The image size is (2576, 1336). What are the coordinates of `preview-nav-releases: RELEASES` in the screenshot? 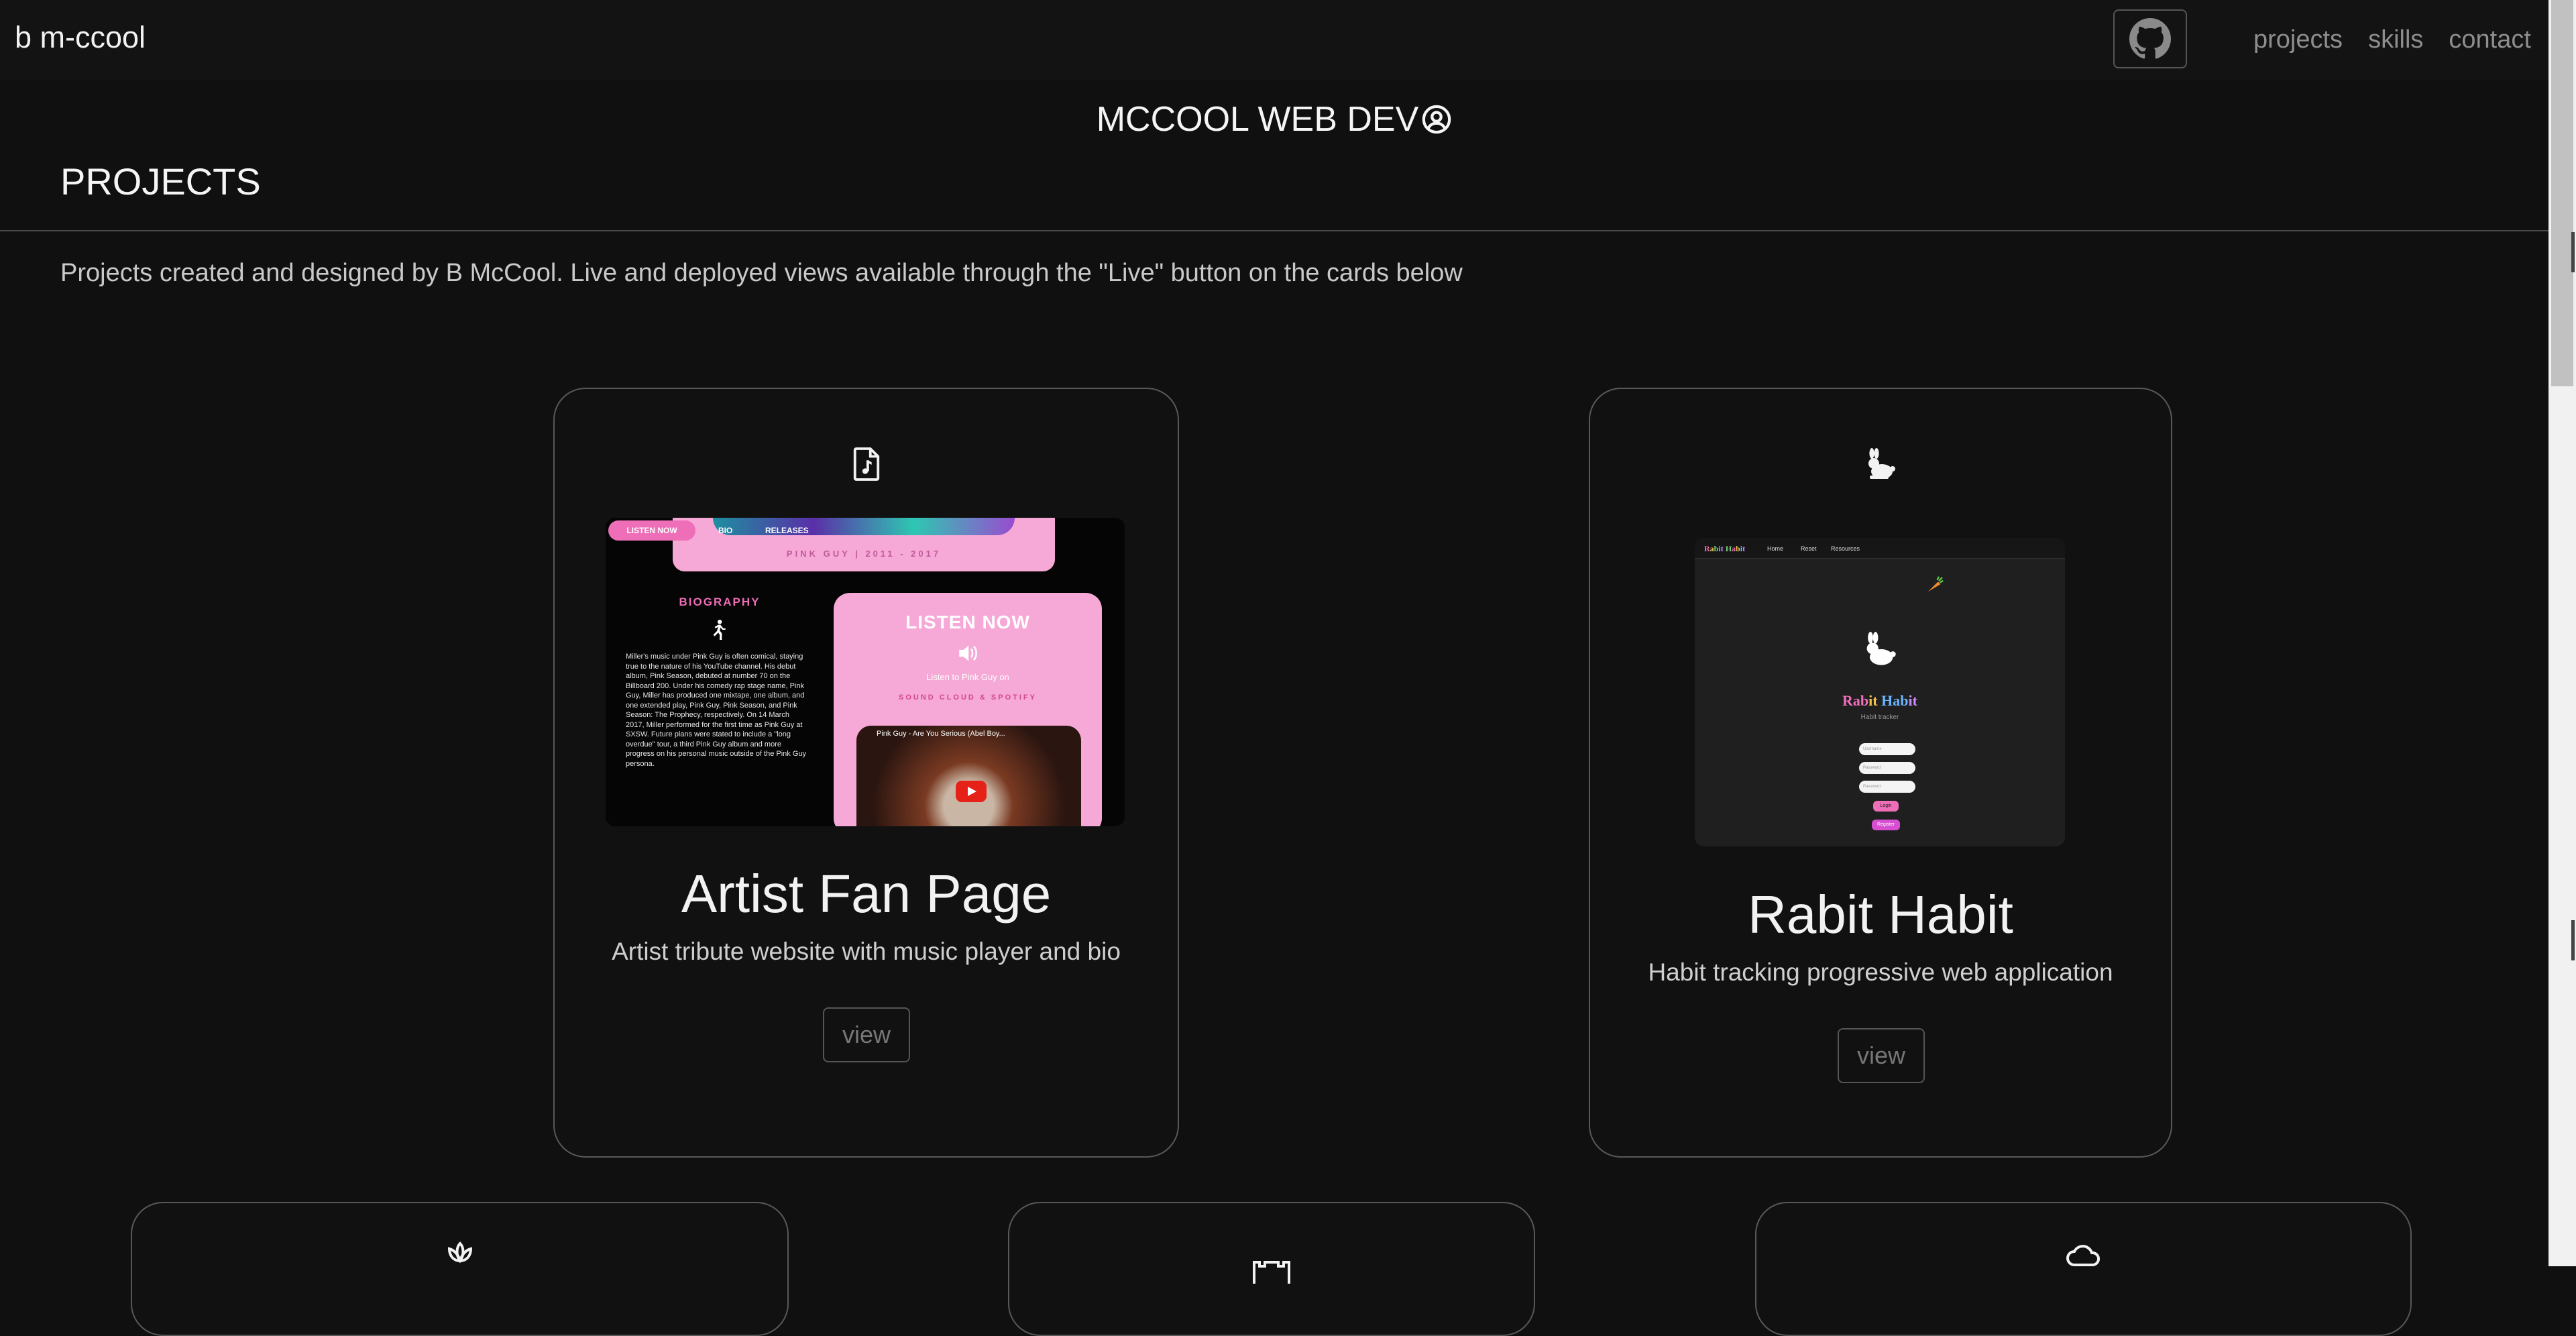 It's located at (787, 530).